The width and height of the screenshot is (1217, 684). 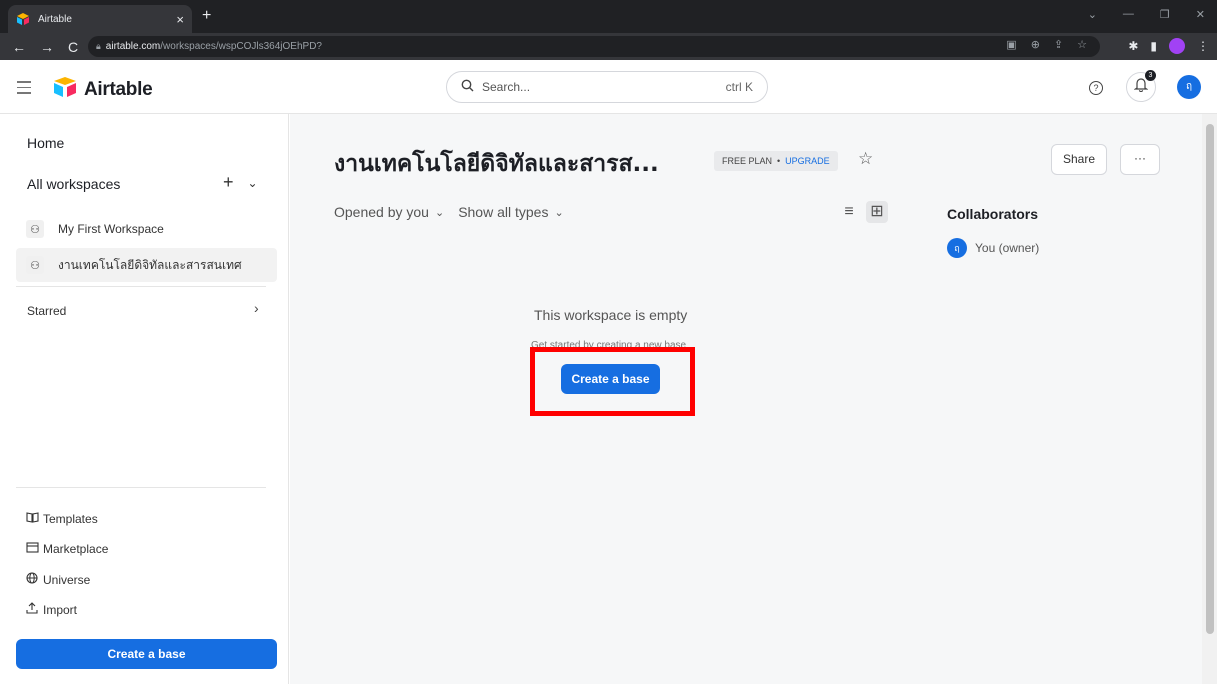 I want to click on filter-opened-by-dropdown: Opened by you ⌄, so click(x=389, y=212).